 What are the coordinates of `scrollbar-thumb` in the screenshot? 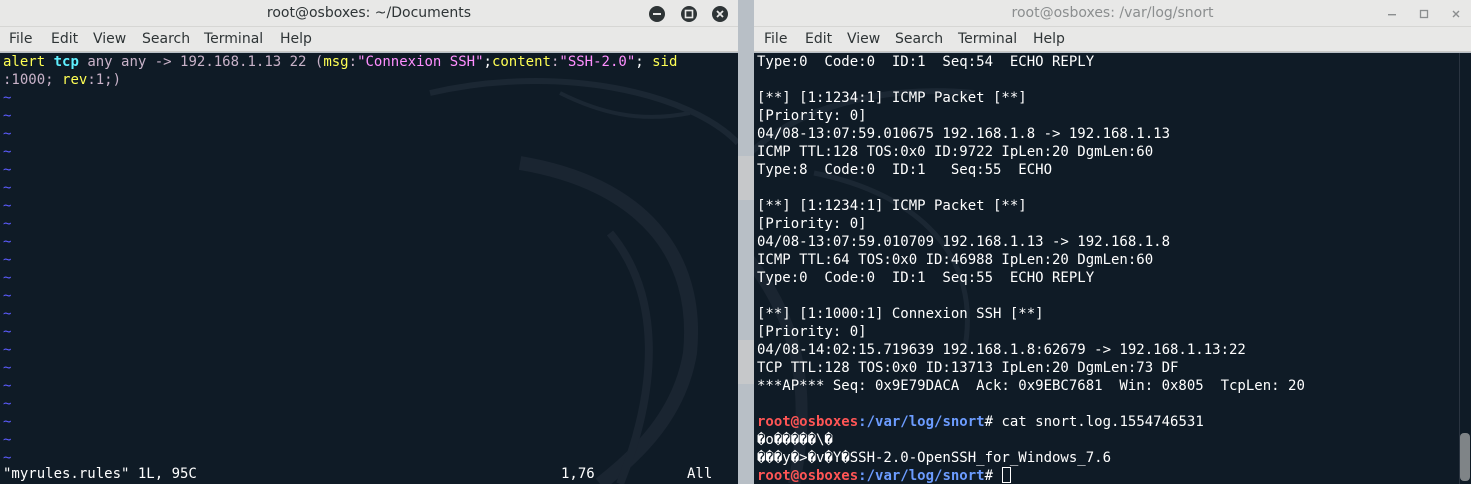 It's located at (1465, 457).